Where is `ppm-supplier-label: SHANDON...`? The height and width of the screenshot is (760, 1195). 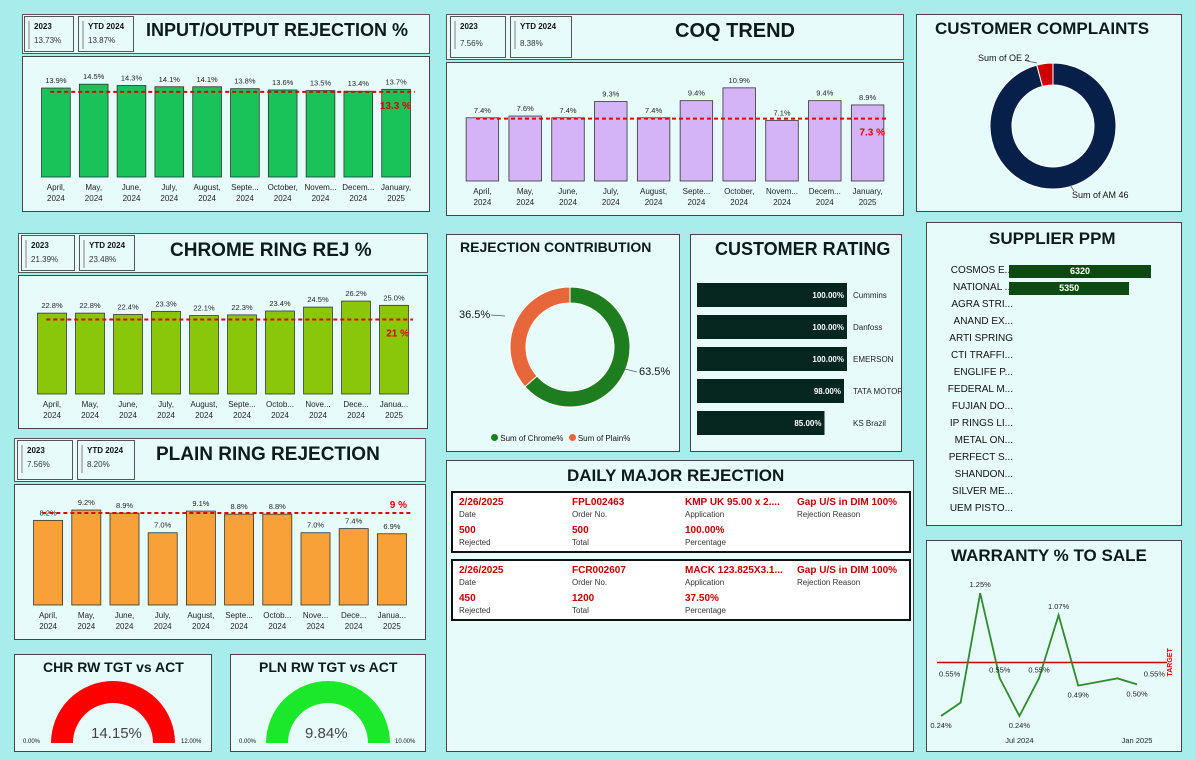 ppm-supplier-label: SHANDON... is located at coordinates (983, 474).